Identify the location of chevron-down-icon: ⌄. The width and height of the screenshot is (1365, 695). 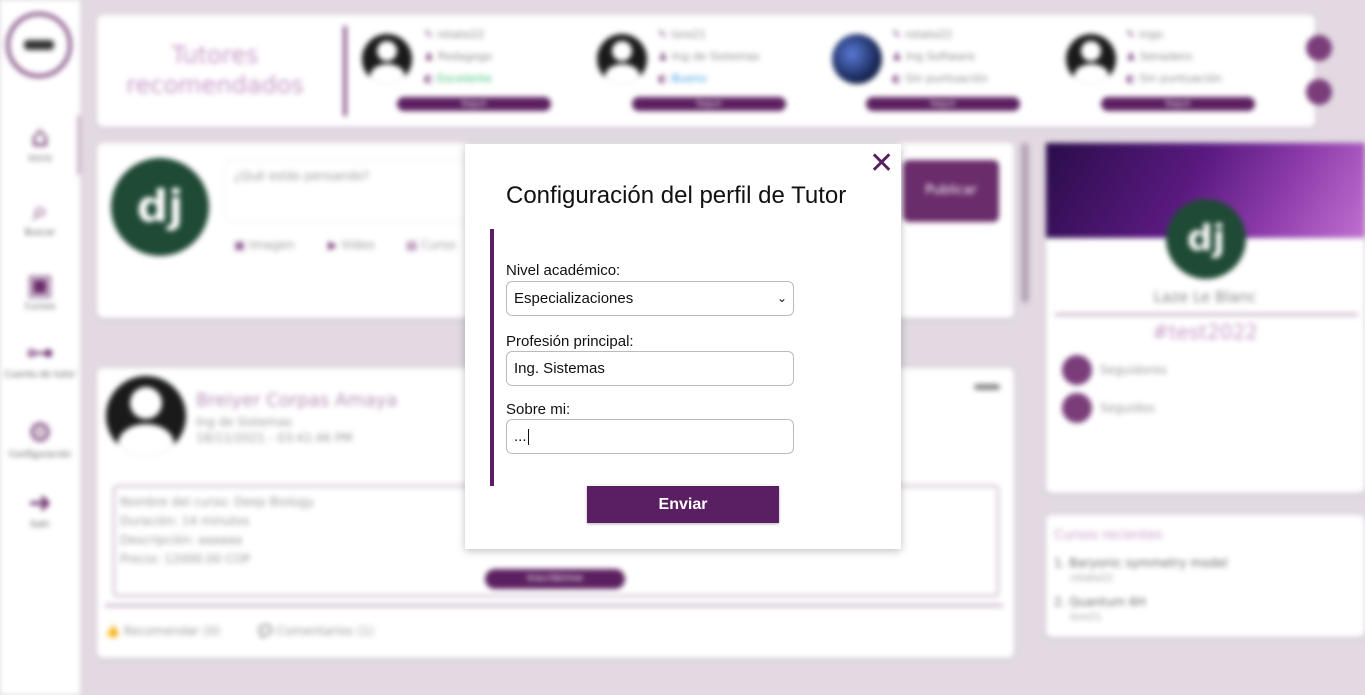
(781, 298).